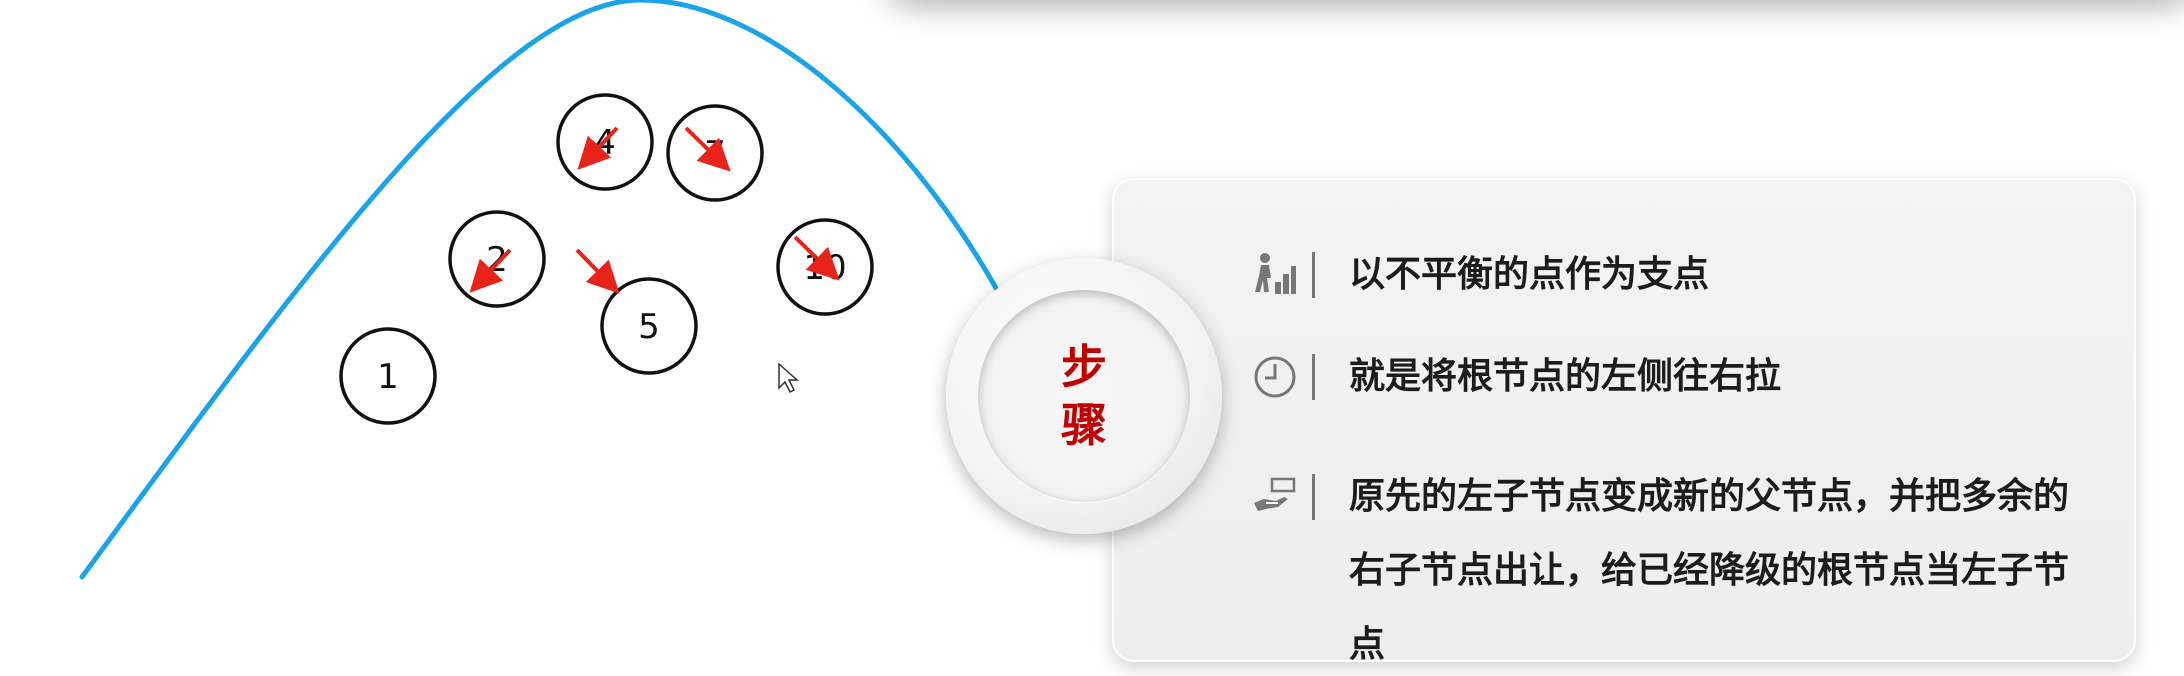  Describe the element at coordinates (1529, 274) in the screenshot. I see `step-text: 以不平衡的点作为支点` at that location.